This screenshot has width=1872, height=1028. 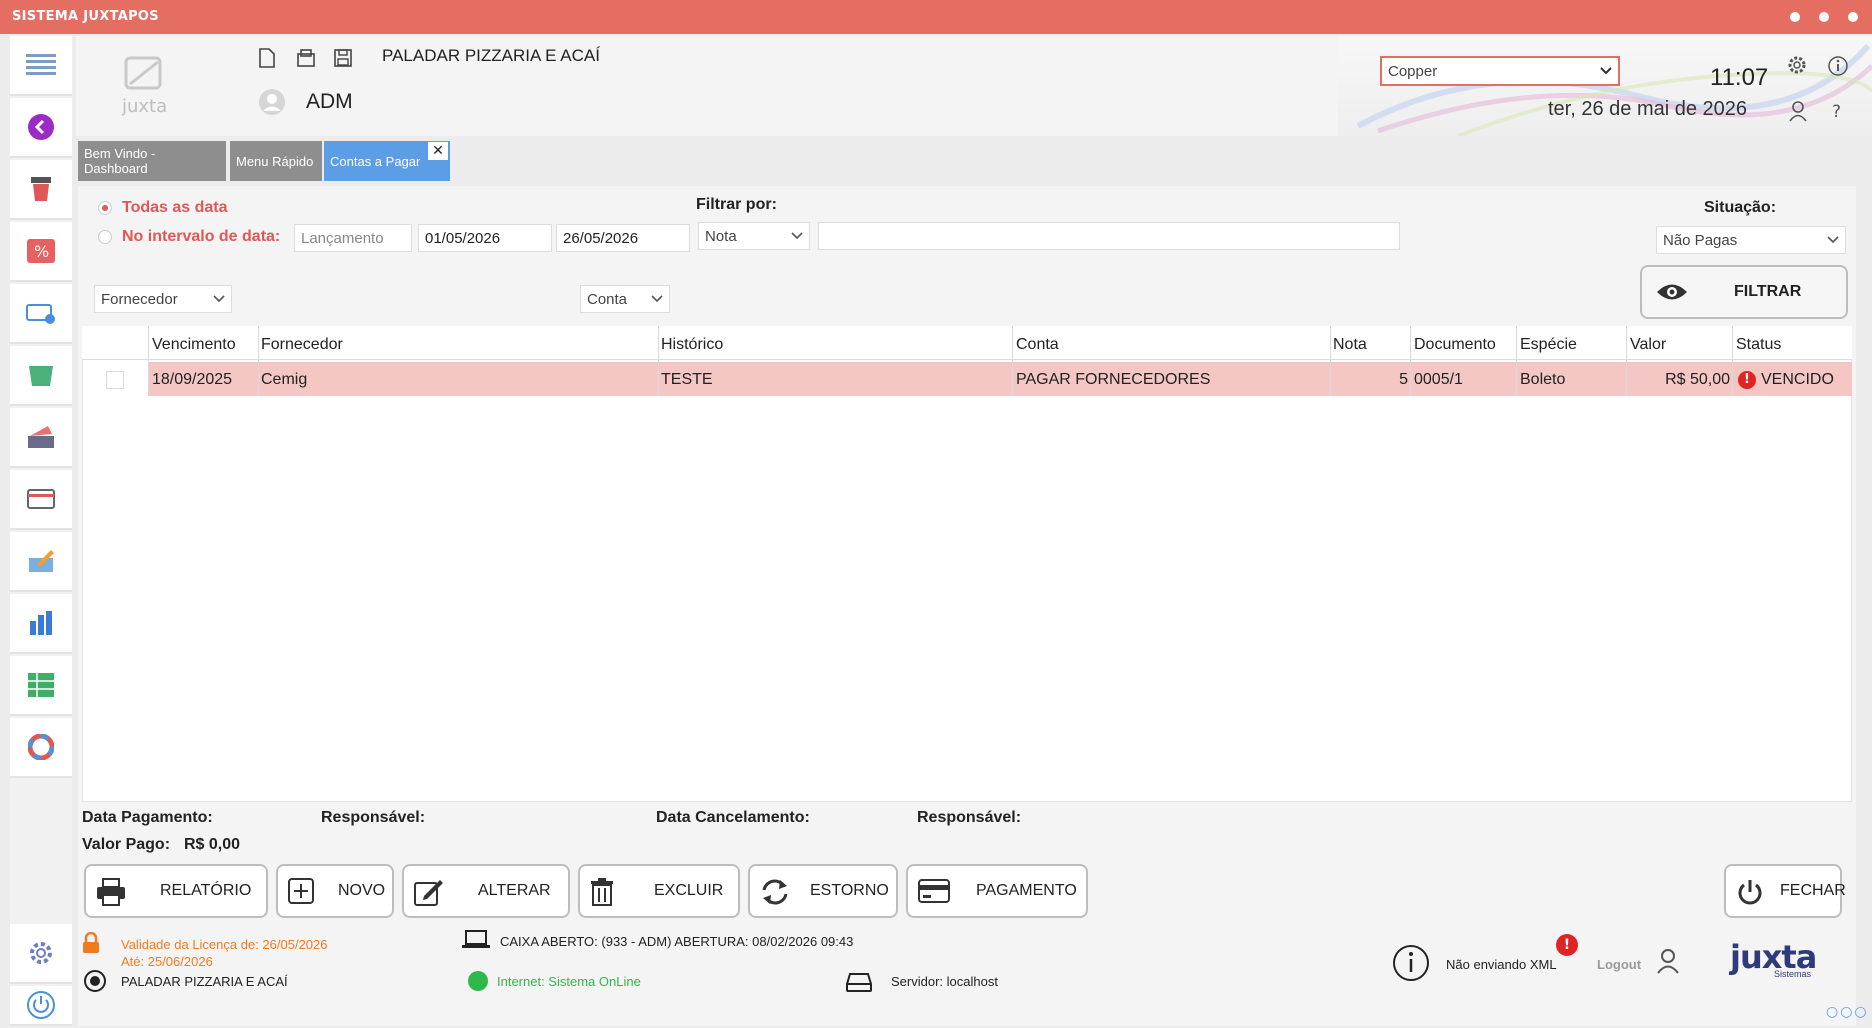 I want to click on bar-chart-icon, so click(x=41, y=623).